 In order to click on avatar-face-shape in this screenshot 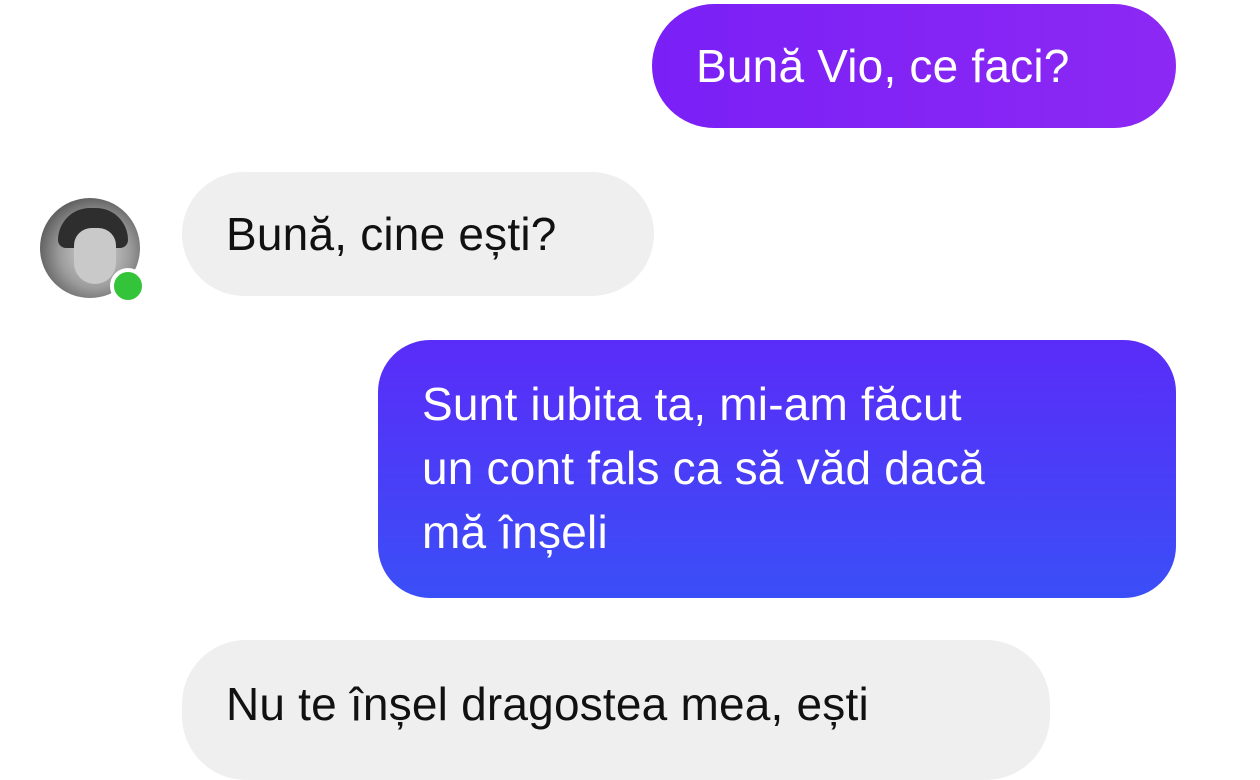, I will do `click(95, 256)`.